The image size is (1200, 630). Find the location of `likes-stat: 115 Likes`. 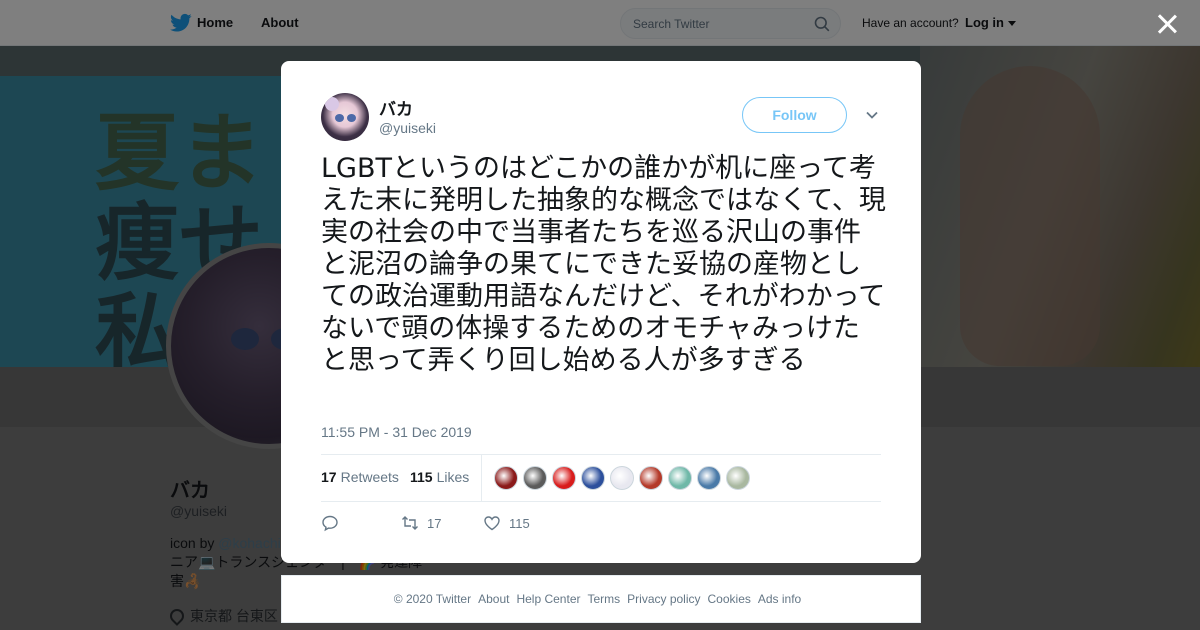

likes-stat: 115 Likes is located at coordinates (439, 477).